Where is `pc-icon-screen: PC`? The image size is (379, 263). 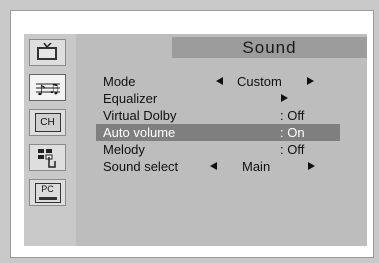 pc-icon-screen: PC is located at coordinates (47, 192).